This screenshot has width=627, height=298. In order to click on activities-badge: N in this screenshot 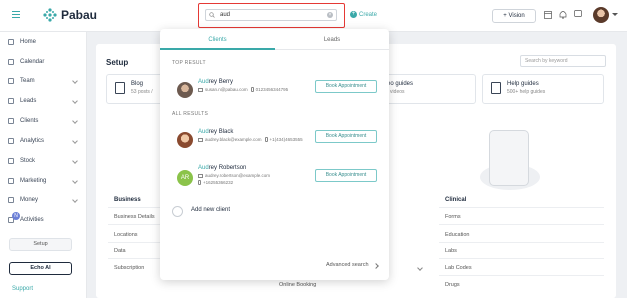, I will do `click(16, 216)`.